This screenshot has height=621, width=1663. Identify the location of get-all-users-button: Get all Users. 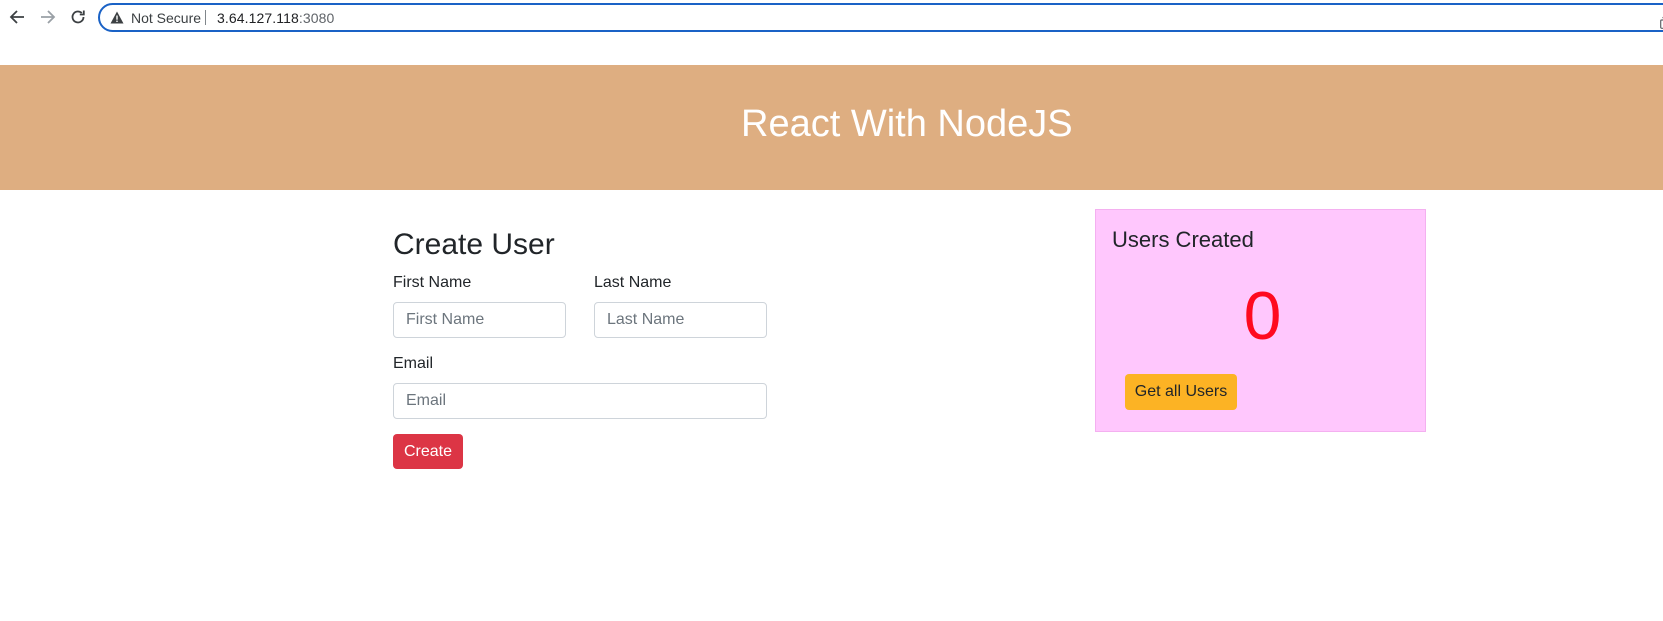
(1181, 392).